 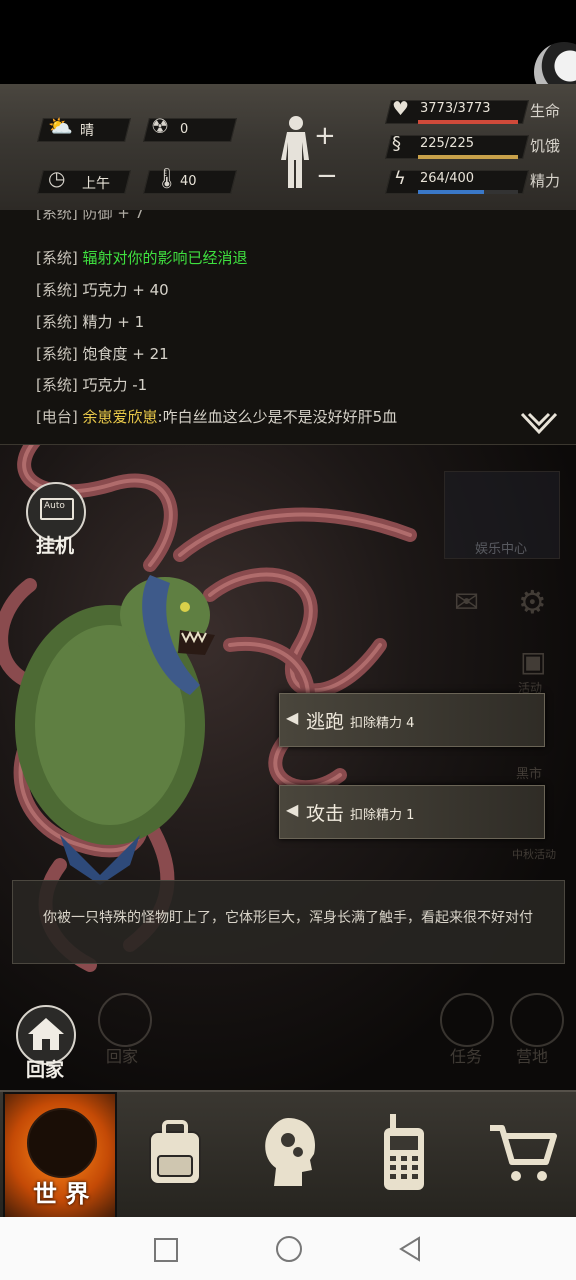 I want to click on hunger-label: 饥饿, so click(x=545, y=146).